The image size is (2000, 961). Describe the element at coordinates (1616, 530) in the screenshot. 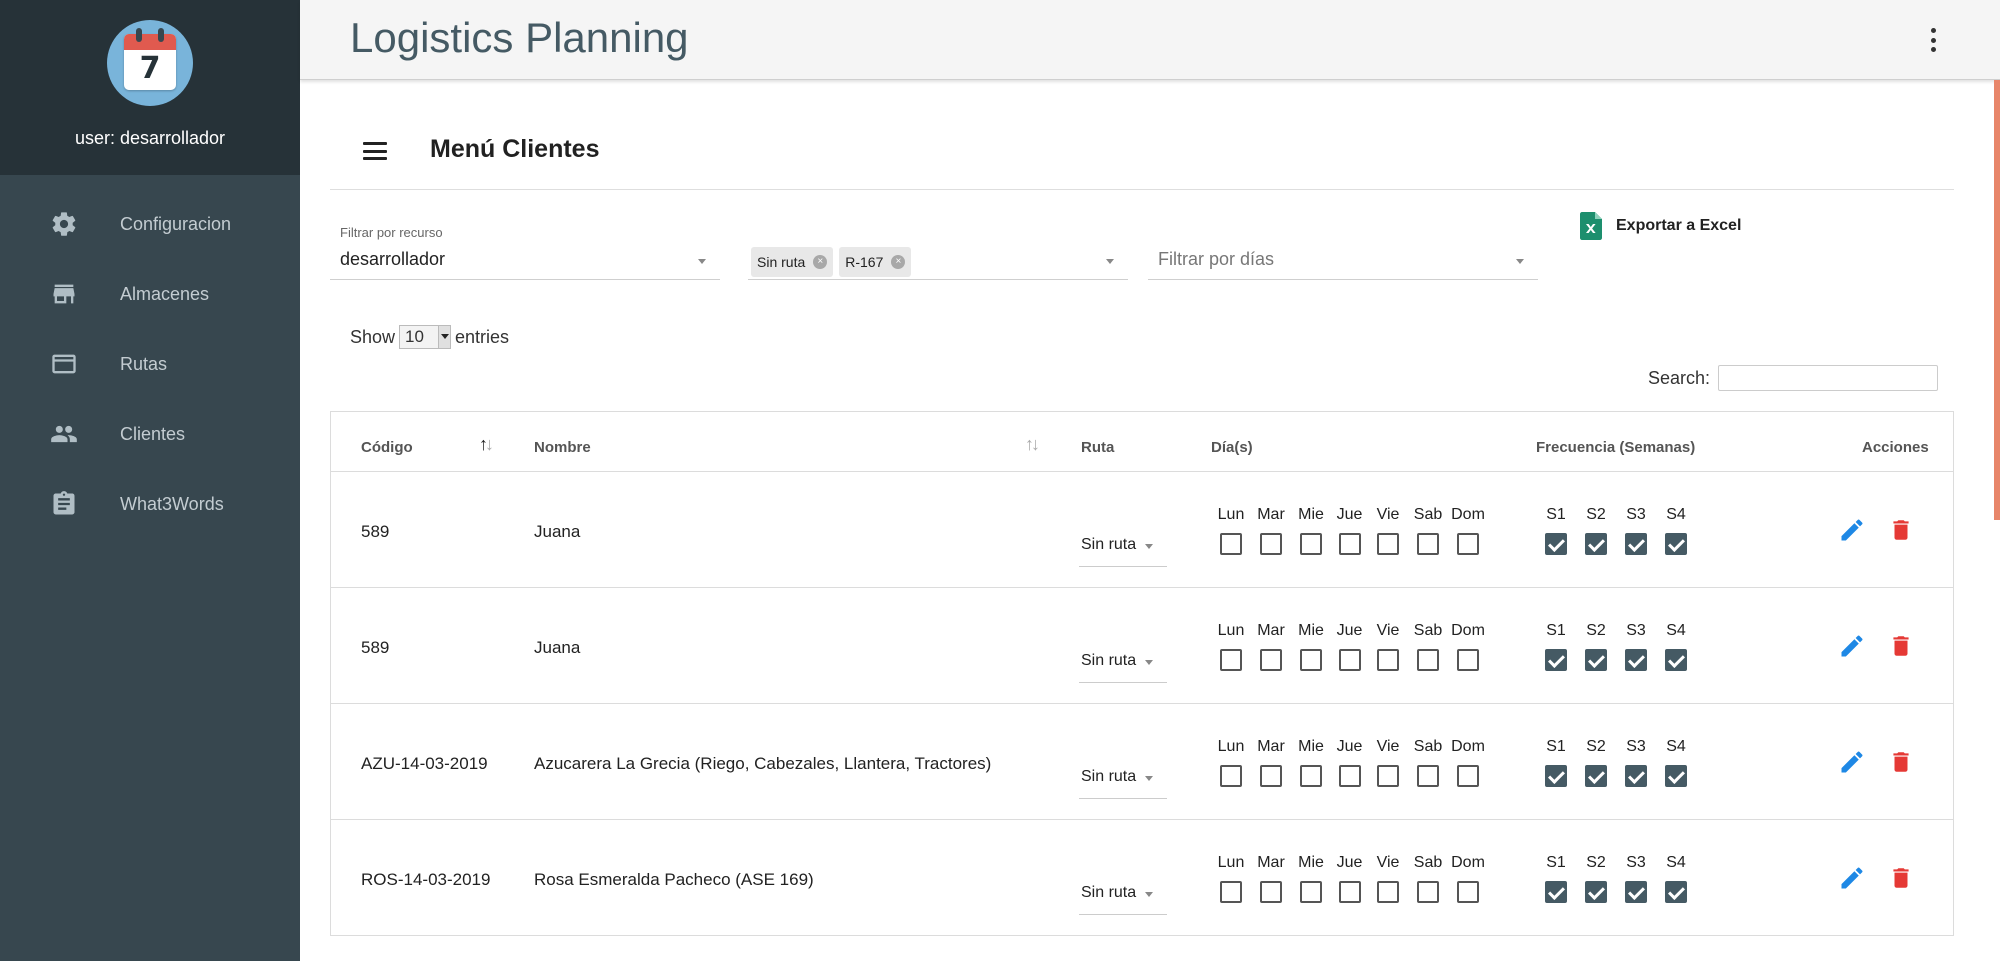

I see `week-checkboxes: S1 S2 S3 S4` at that location.